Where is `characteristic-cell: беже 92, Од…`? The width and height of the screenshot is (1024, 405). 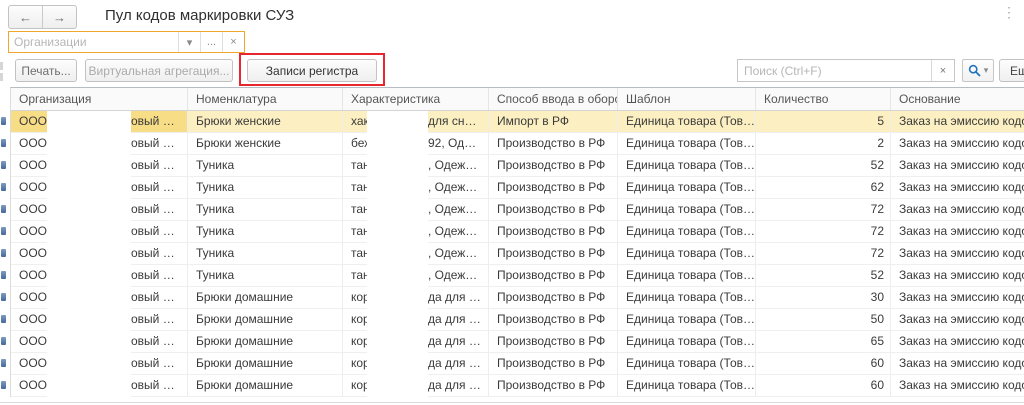
characteristic-cell: беже 92, Од… is located at coordinates (416, 143).